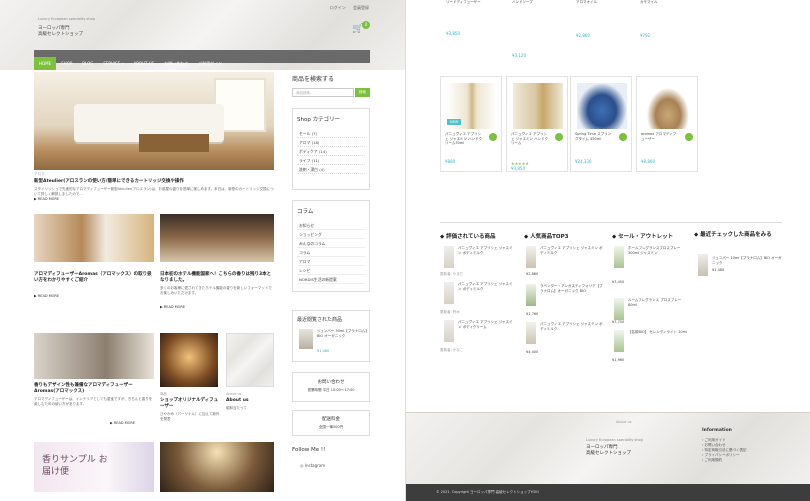  Describe the element at coordinates (113, 63) in the screenshot. I see `nav-service: SERVICE ▾` at that location.